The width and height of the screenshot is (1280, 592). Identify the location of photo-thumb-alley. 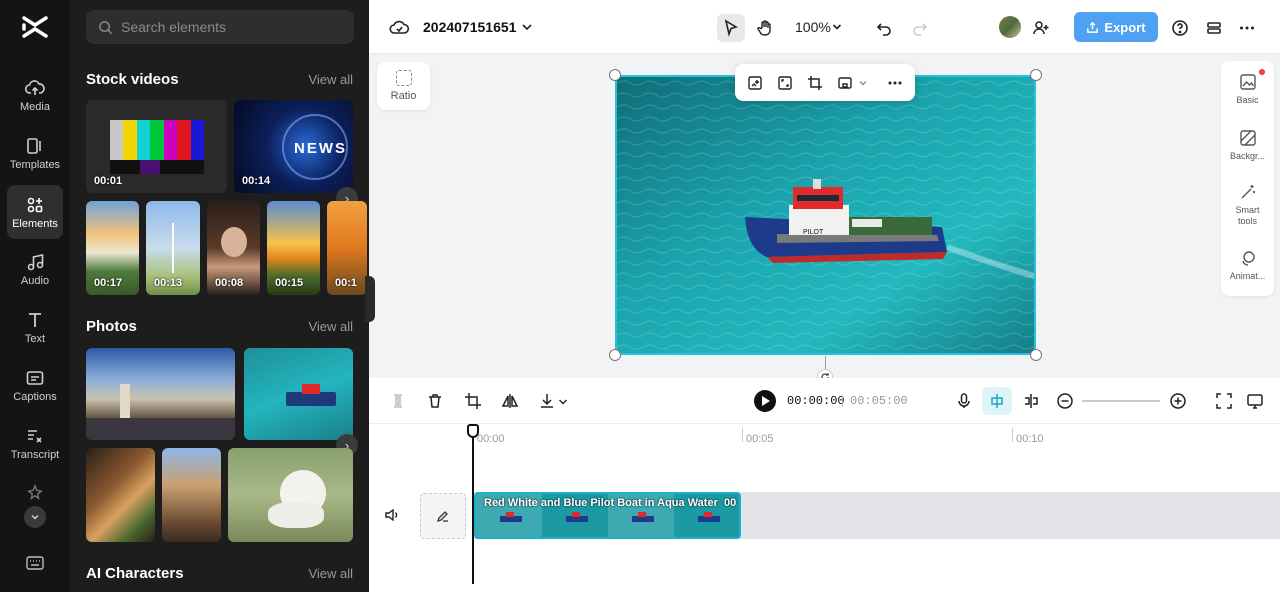
(191, 495).